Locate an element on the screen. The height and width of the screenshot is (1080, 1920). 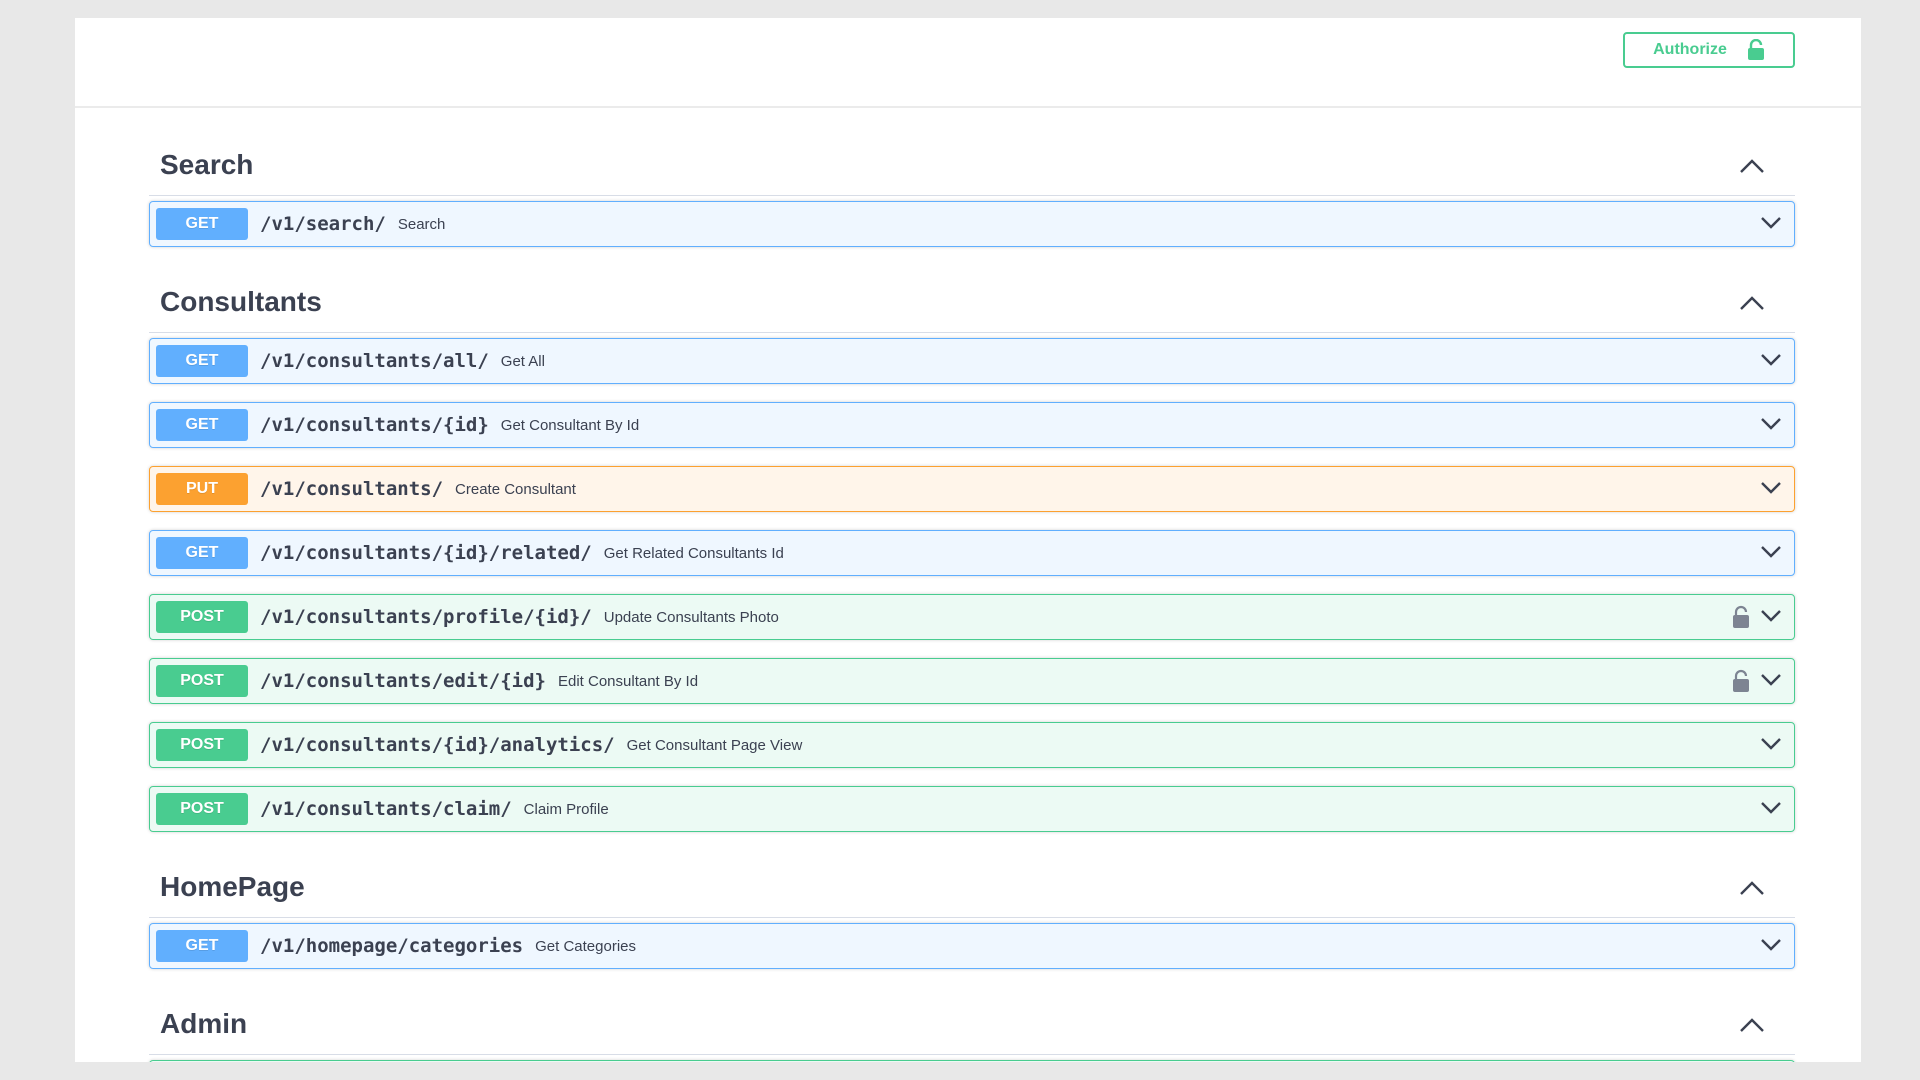
operation-row: GET/v1/consultants/all/Get All is located at coordinates (972, 361).